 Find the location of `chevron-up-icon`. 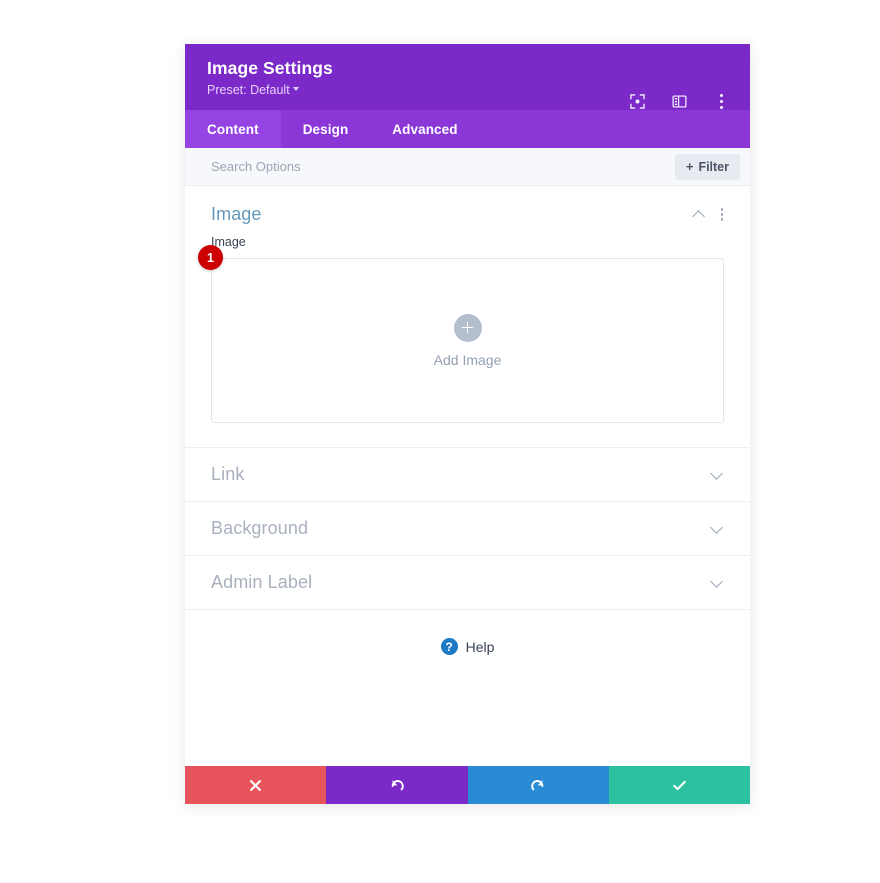

chevron-up-icon is located at coordinates (699, 214).